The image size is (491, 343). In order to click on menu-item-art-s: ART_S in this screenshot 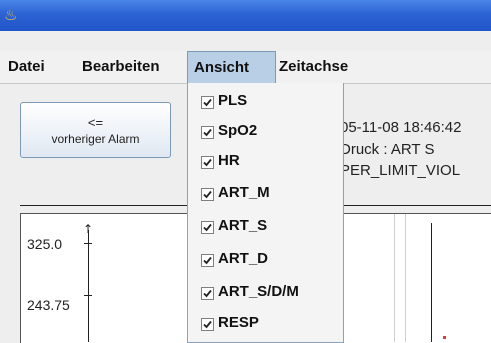, I will do `click(265, 227)`.